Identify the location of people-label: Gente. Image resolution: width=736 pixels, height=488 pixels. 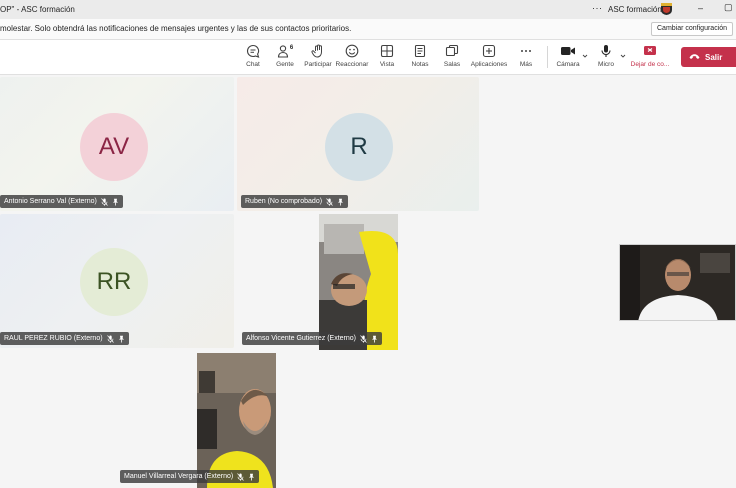
(285, 64).